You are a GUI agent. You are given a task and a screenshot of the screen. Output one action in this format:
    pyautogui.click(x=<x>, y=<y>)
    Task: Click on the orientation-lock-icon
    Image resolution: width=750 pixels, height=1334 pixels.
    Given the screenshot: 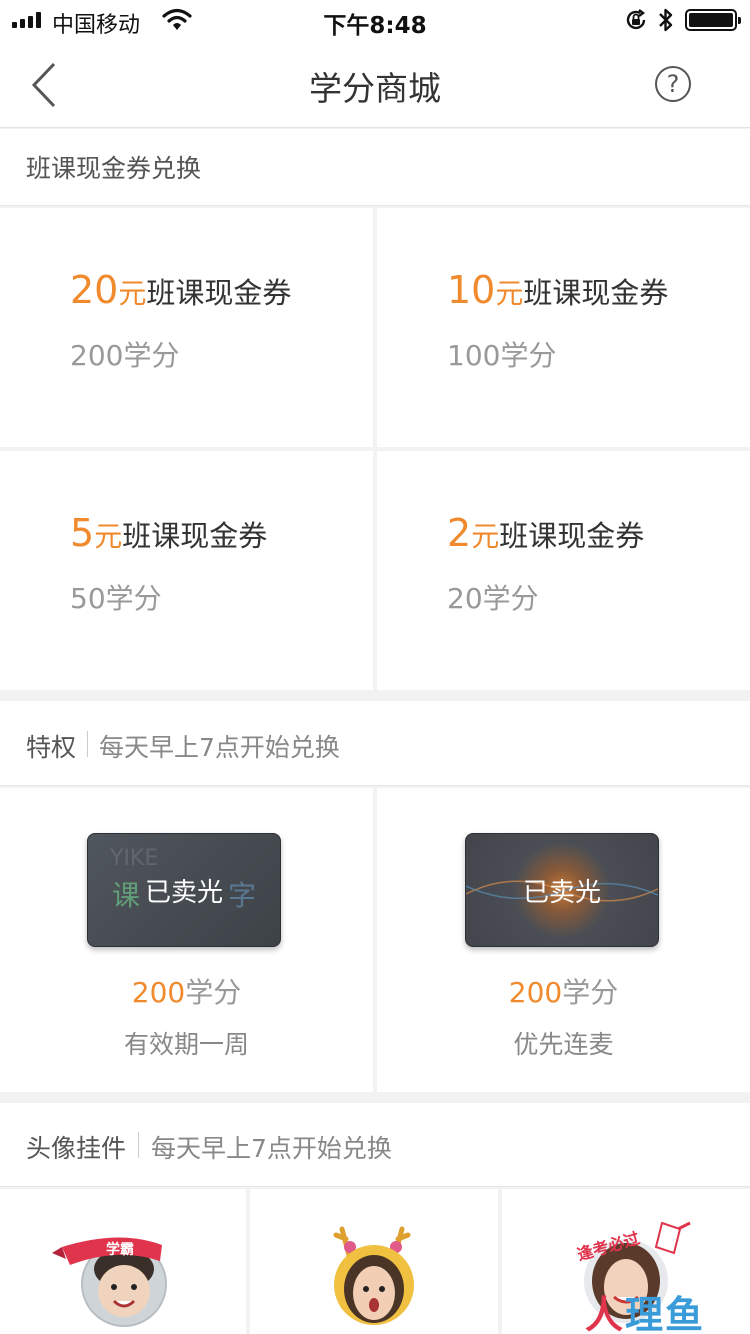 What is the action you would take?
    pyautogui.click(x=636, y=19)
    